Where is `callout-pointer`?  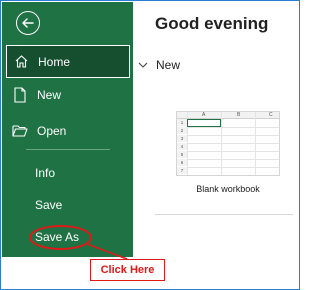
callout-pointer is located at coordinates (107, 251).